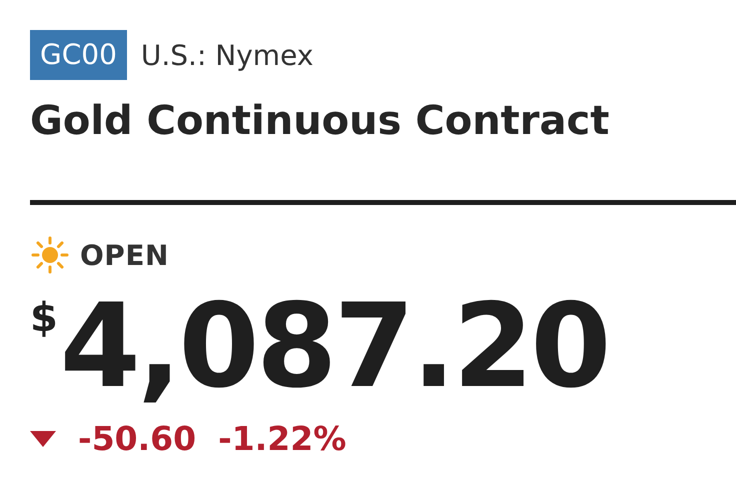 The height and width of the screenshot is (495, 736). I want to click on currency-symbol: $, so click(44, 318).